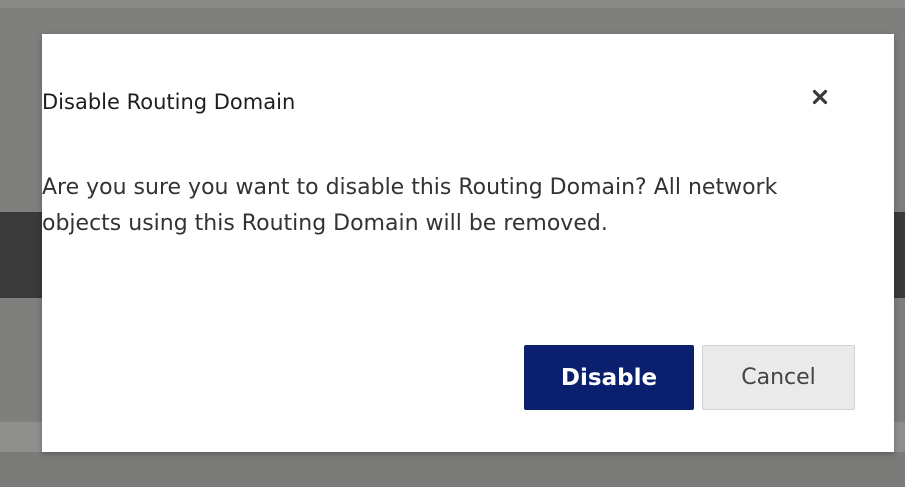  What do you see at coordinates (452, 4) in the screenshot?
I see `background-top-strip` at bounding box center [452, 4].